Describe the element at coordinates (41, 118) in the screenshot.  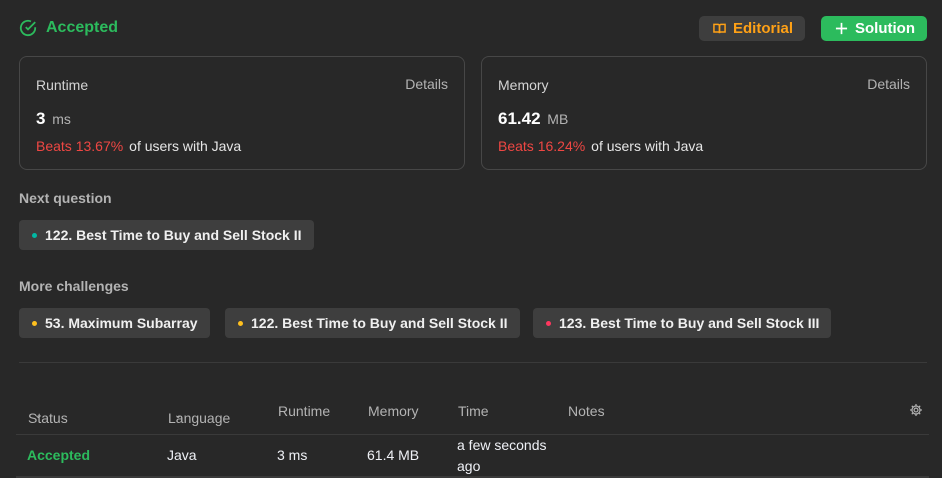
I see `runtime-value: 3` at that location.